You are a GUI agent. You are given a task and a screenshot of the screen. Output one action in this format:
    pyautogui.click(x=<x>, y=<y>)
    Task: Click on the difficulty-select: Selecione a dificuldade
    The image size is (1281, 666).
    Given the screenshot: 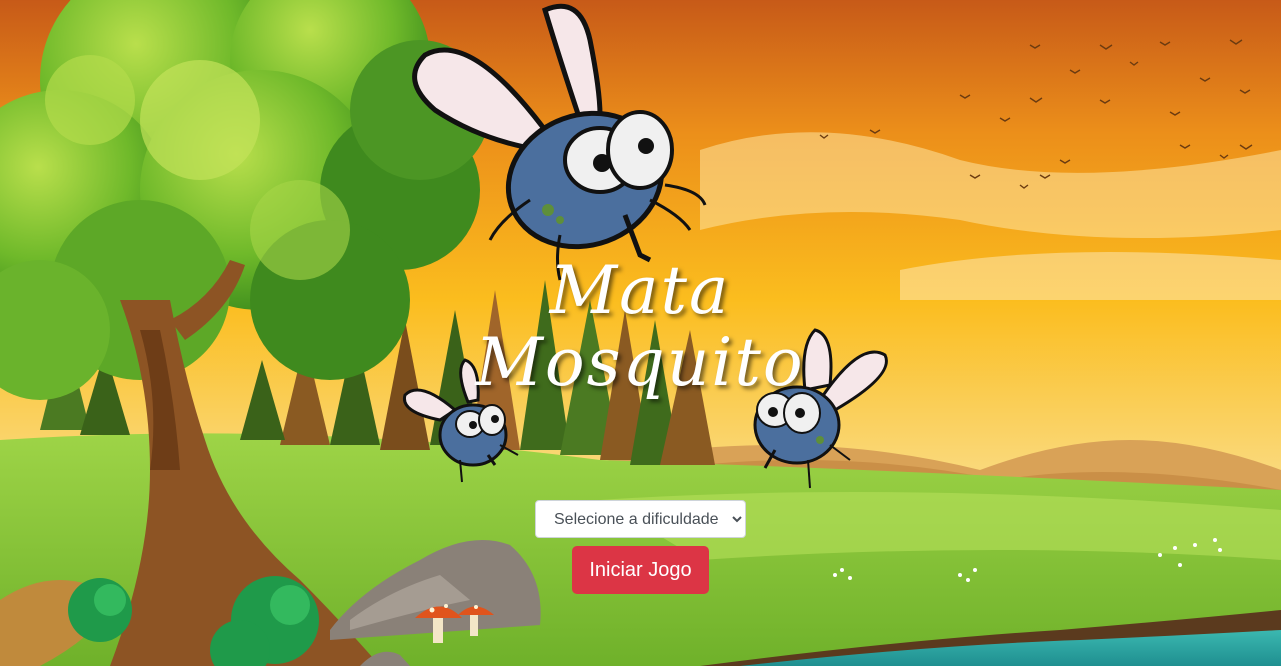 What is the action you would take?
    pyautogui.click(x=640, y=519)
    